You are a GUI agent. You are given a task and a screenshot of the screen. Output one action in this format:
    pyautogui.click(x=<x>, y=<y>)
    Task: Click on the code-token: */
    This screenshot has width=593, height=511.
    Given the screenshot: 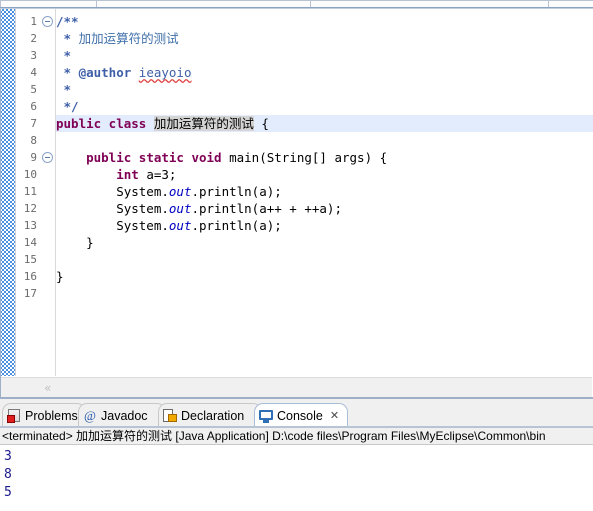 What is the action you would take?
    pyautogui.click(x=67, y=106)
    